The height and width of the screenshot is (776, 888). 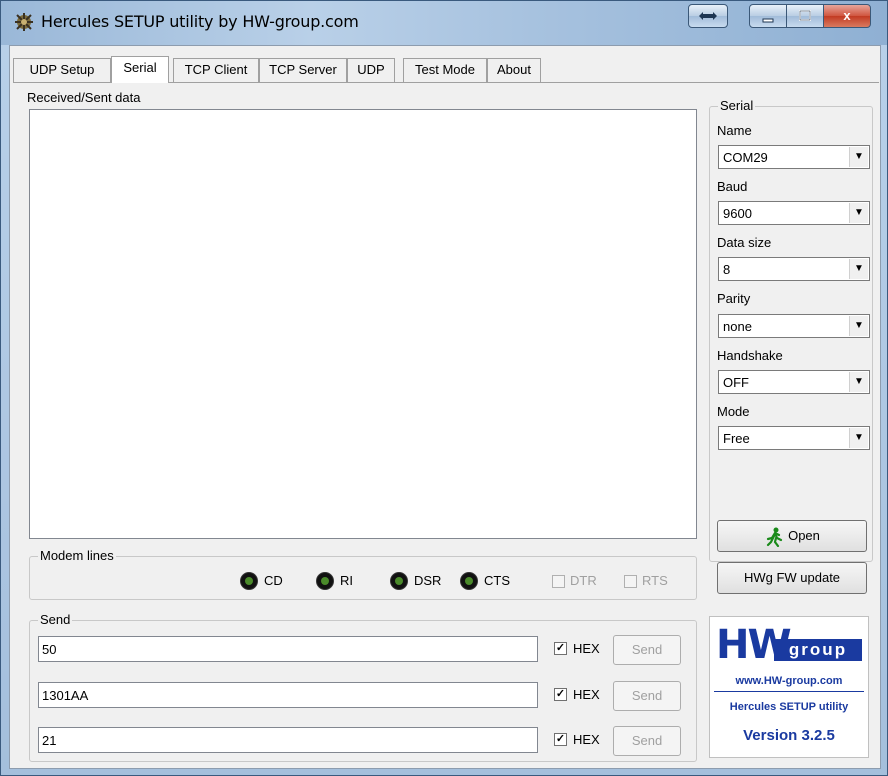 I want to click on modem-lines-label: Modem lines, so click(x=77, y=555).